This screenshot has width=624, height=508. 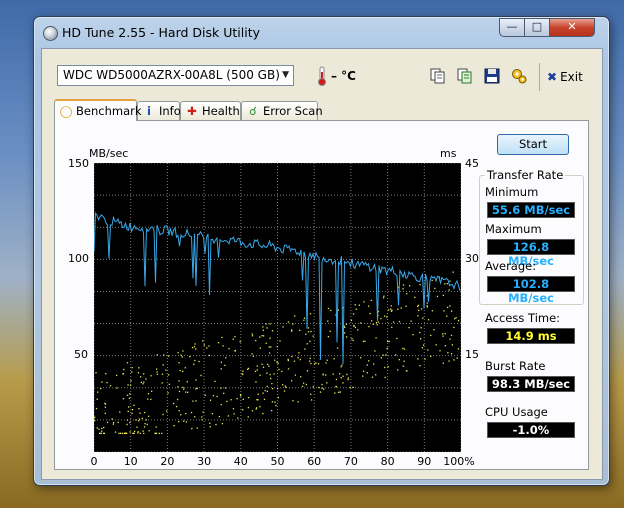 What do you see at coordinates (314, 461) in the screenshot?
I see `x-tick-label: 60` at bounding box center [314, 461].